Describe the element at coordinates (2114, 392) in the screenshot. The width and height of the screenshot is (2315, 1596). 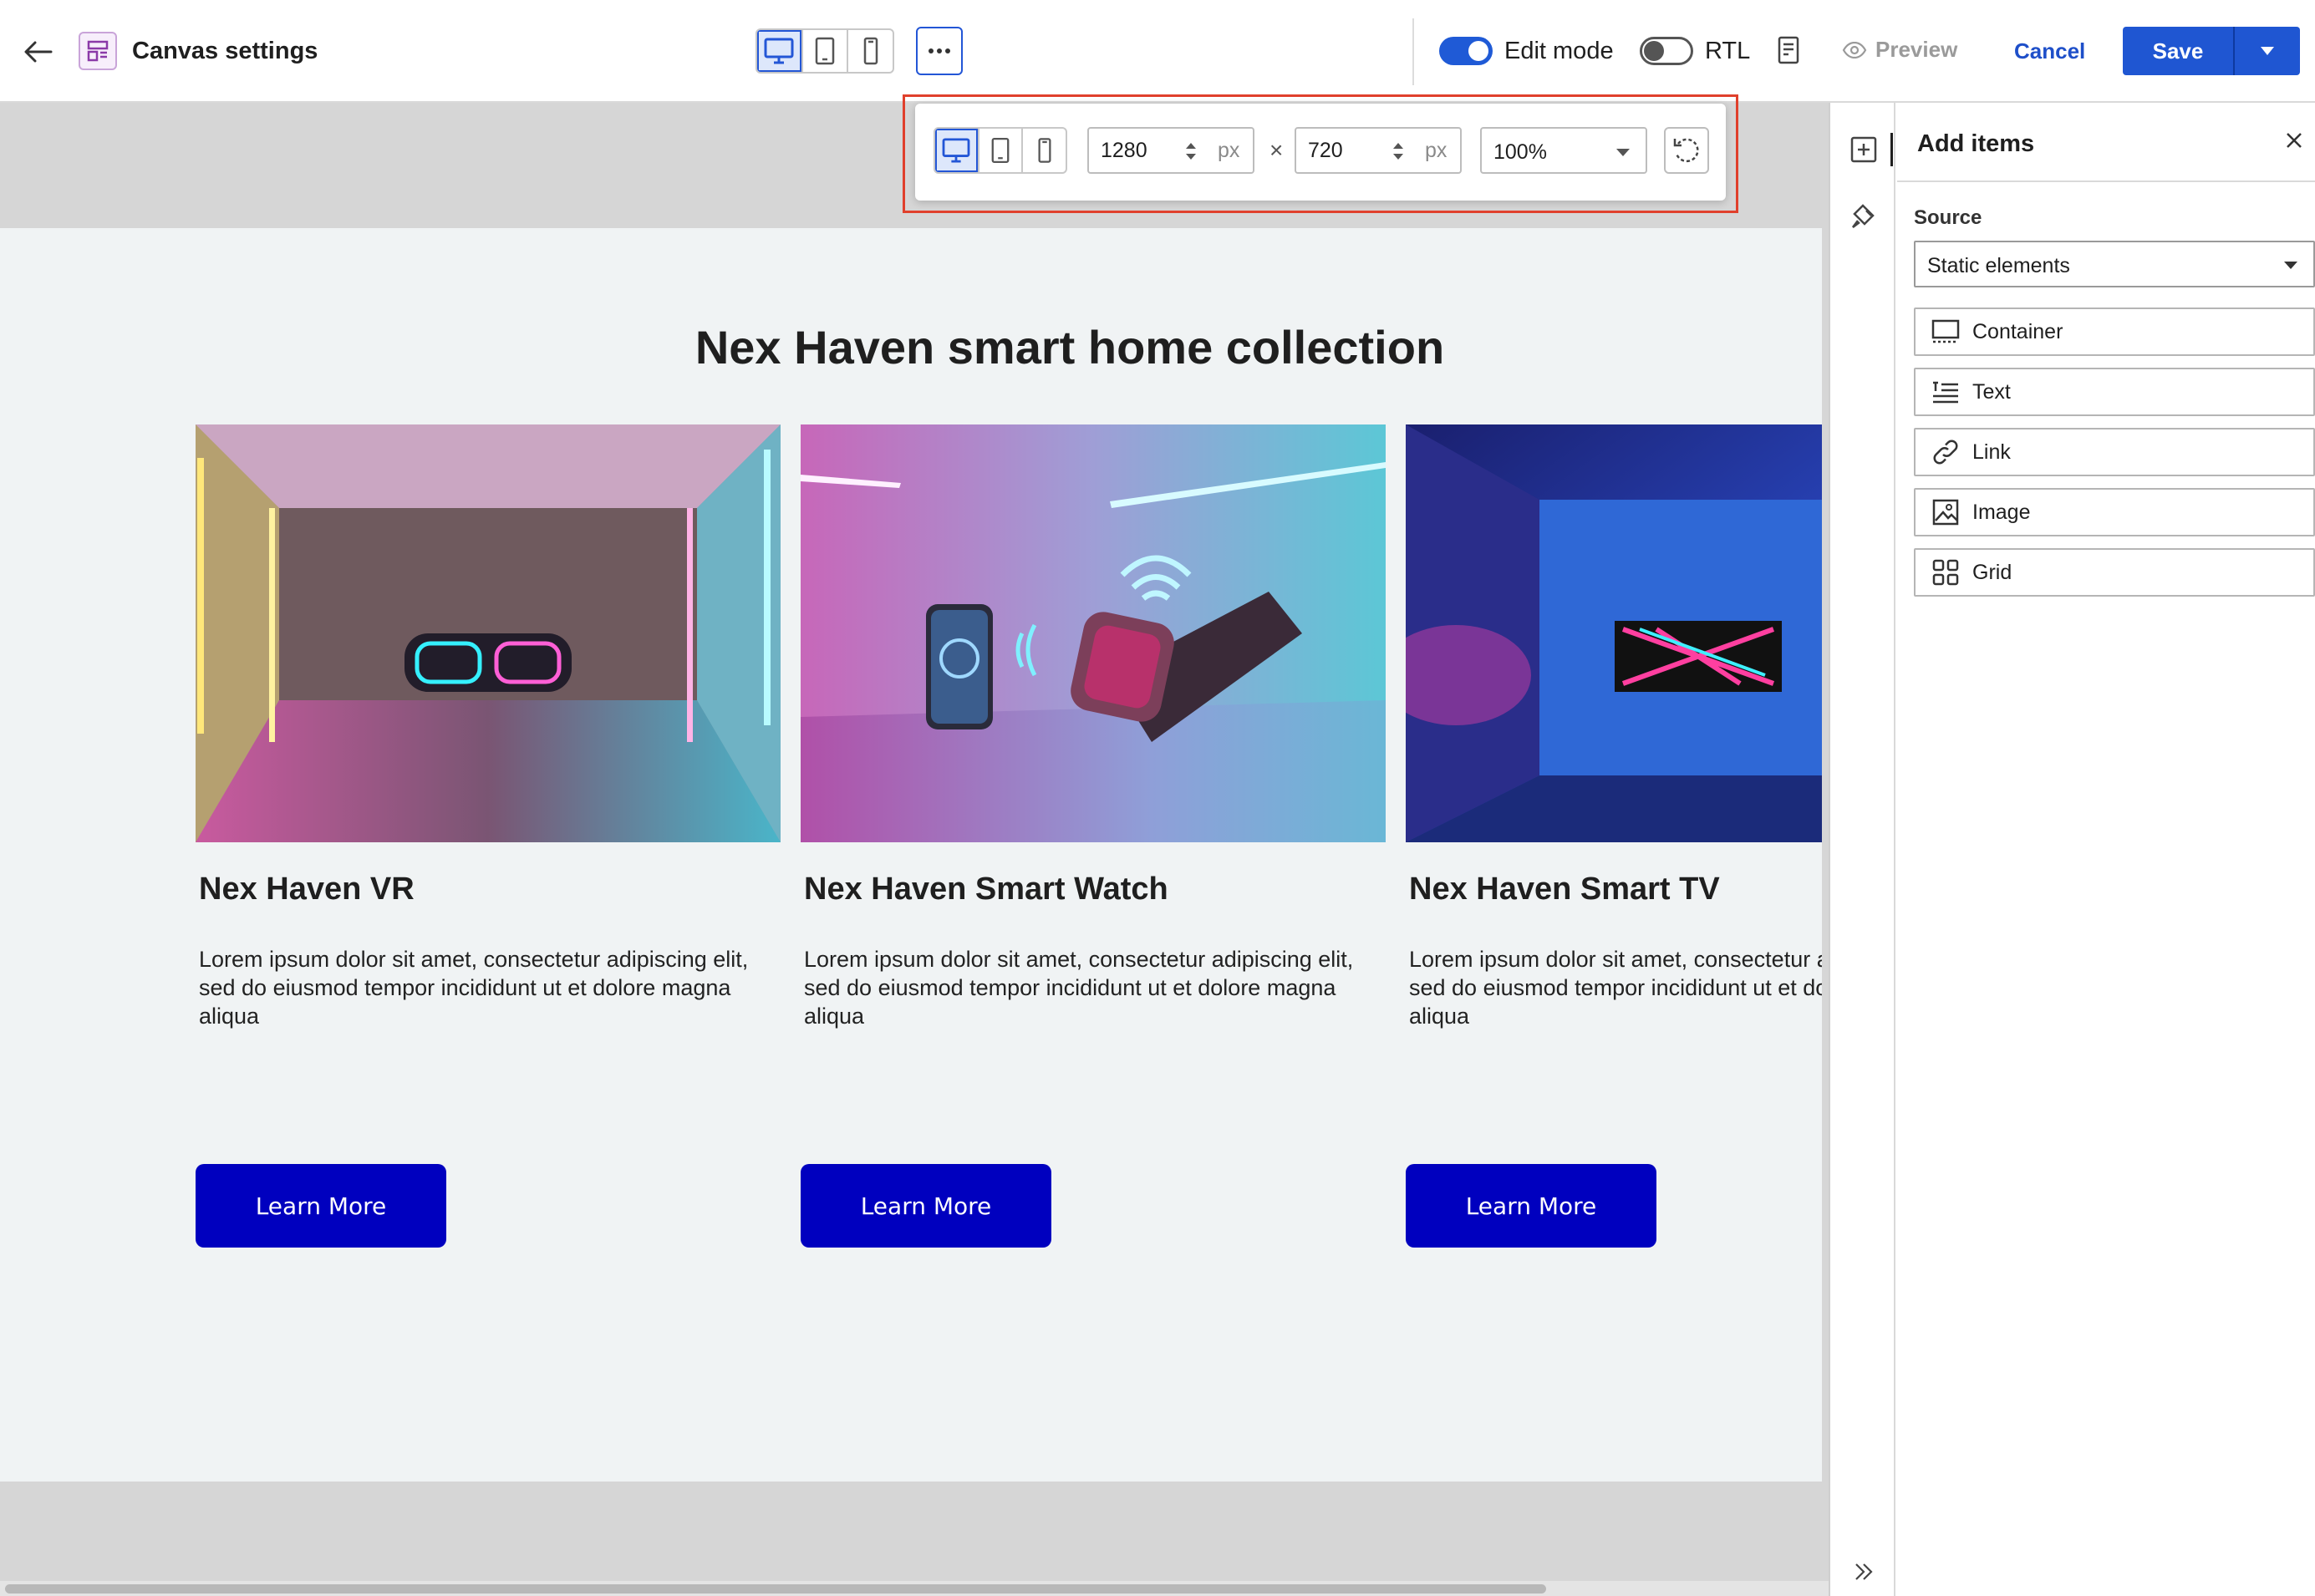
I see `item-text: Text` at that location.